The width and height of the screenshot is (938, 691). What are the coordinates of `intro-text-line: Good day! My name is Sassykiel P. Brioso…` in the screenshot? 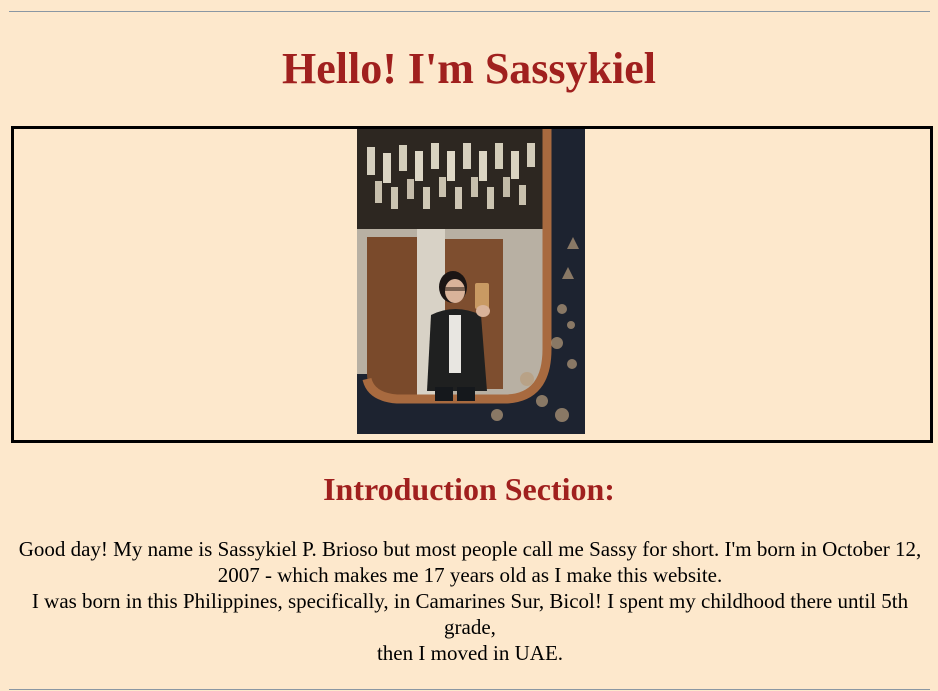 It's located at (470, 562).